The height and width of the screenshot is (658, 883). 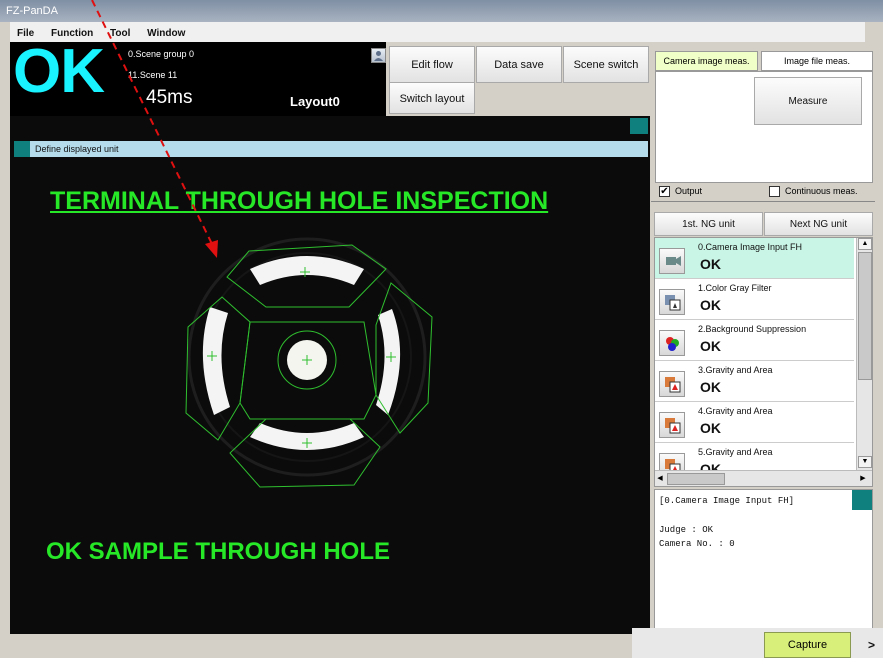 What do you see at coordinates (735, 288) in the screenshot?
I see `flow-unit-name: 1.Color Gray Filter` at bounding box center [735, 288].